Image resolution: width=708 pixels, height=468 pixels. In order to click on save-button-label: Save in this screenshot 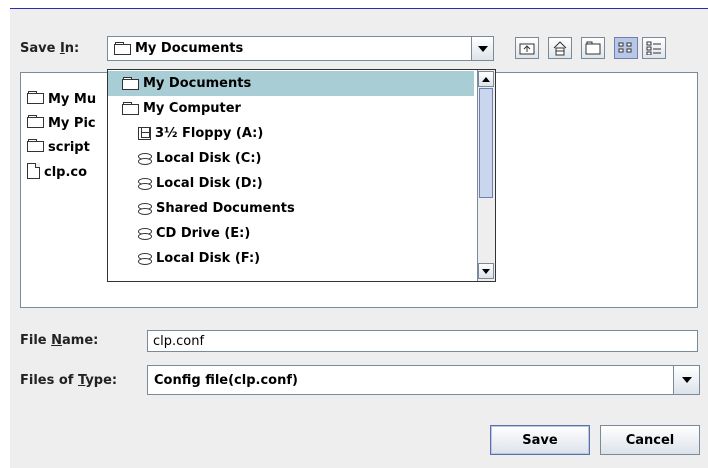, I will do `click(540, 440)`.